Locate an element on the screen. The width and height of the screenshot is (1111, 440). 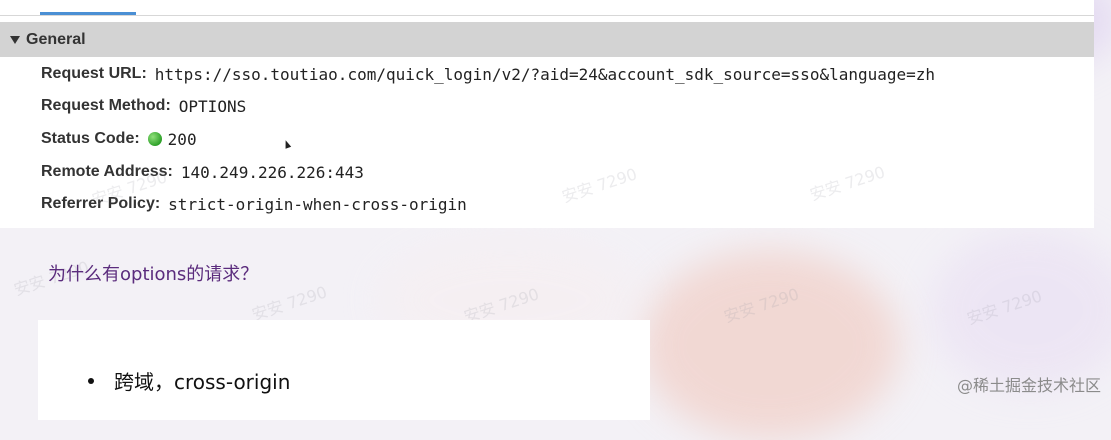
bullet-text: 跨域，cross-origin is located at coordinates (202, 382).